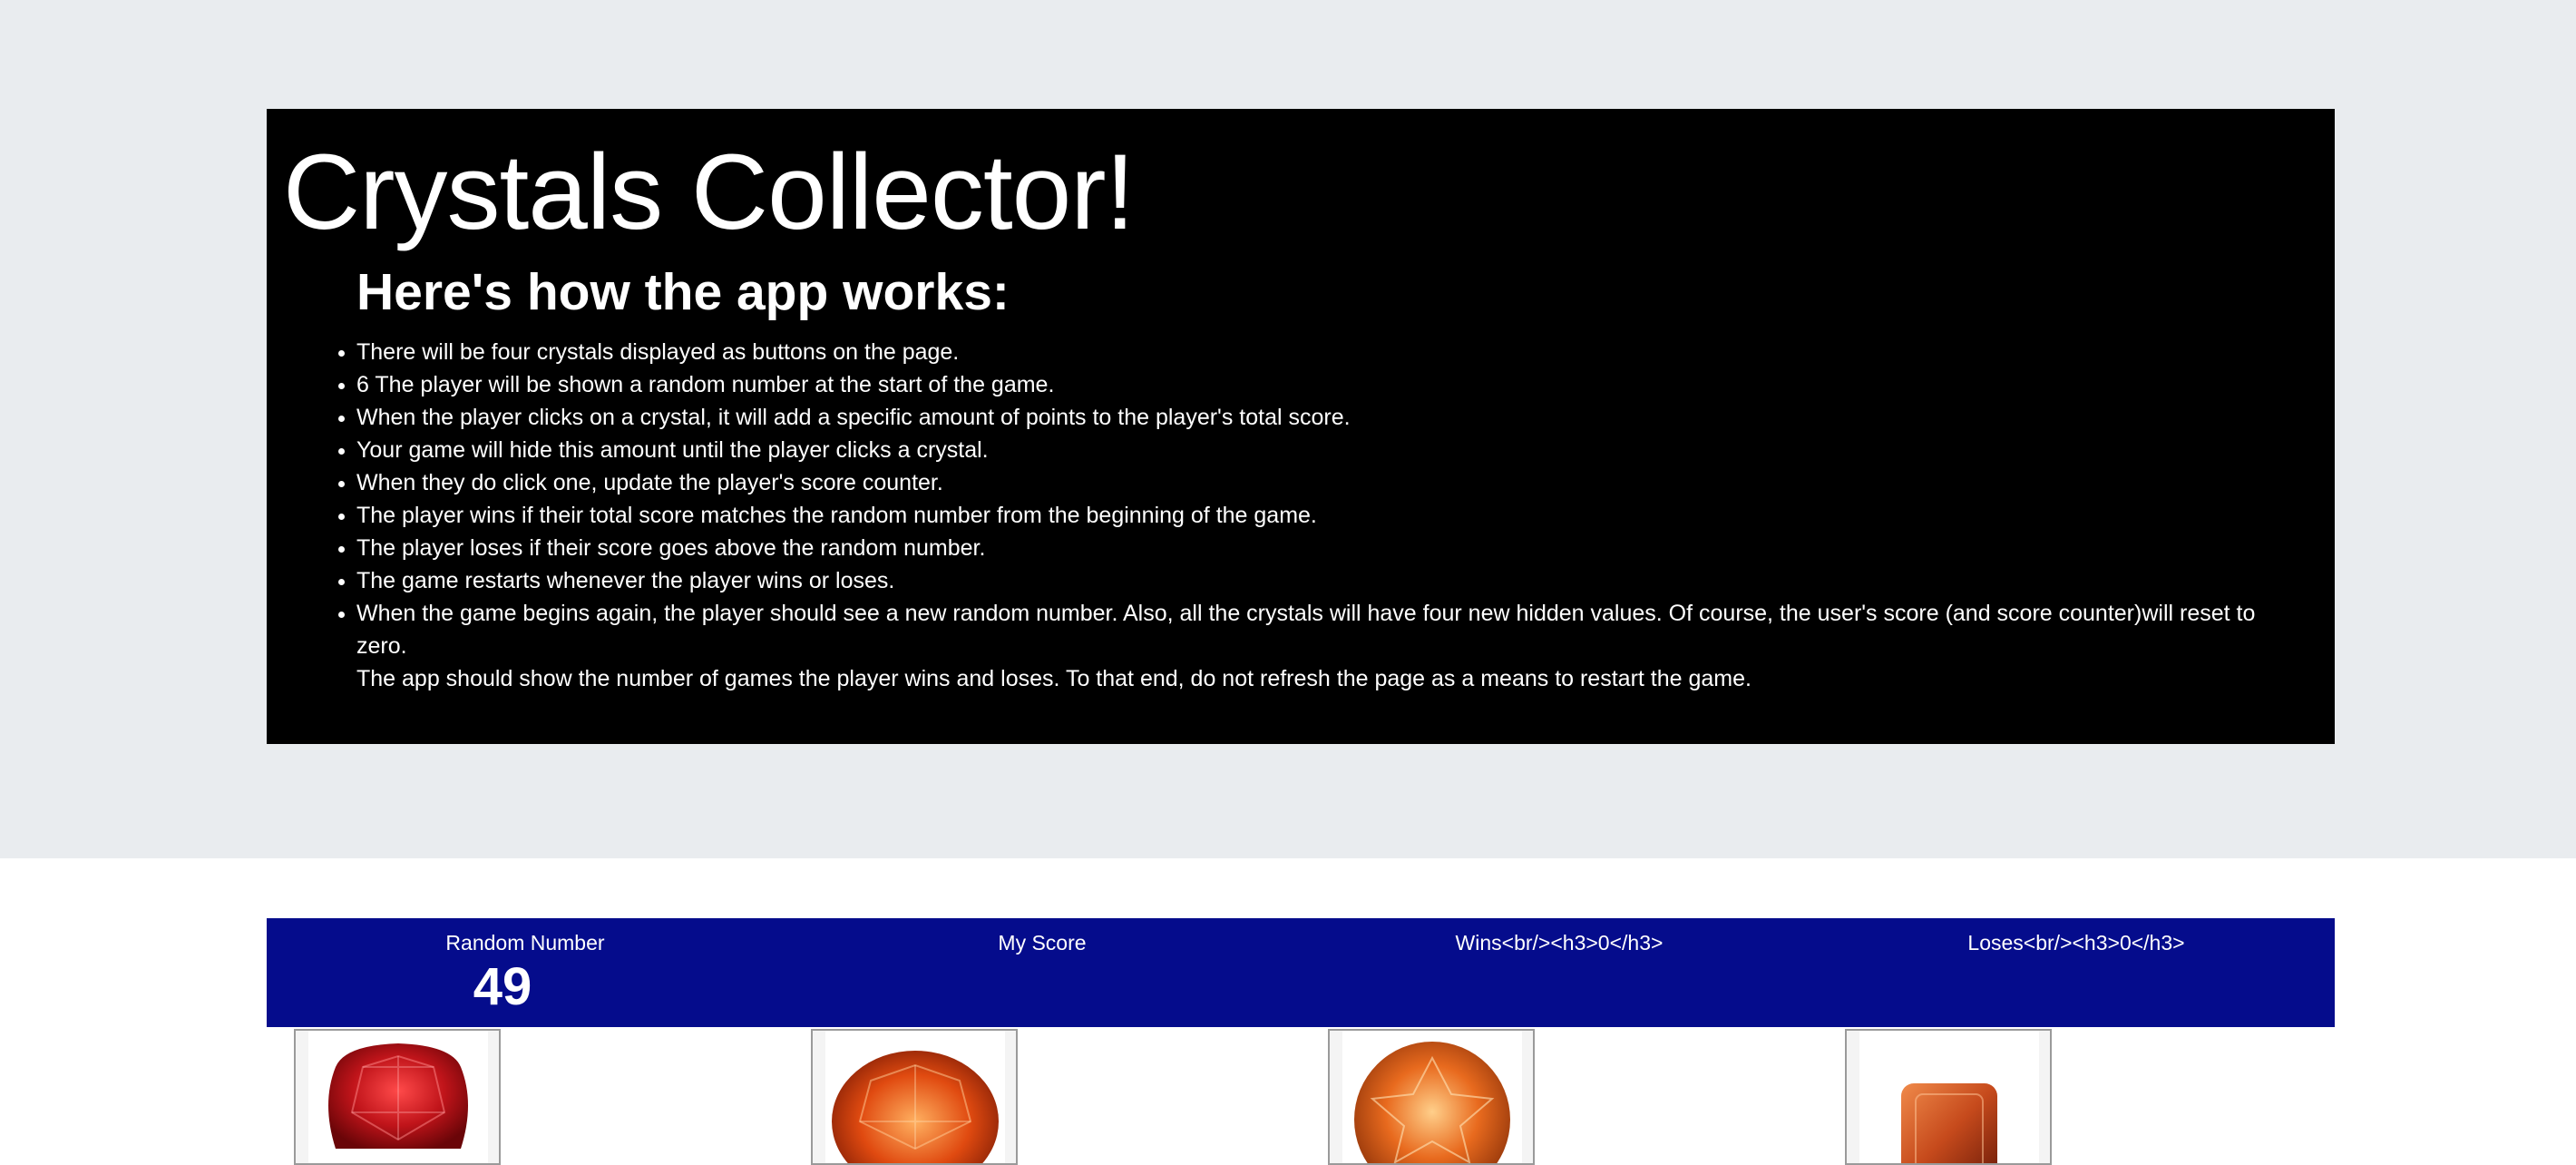  Describe the element at coordinates (1559, 972) in the screenshot. I see `wins-panel: Wins<br/><h3>0</h3>` at that location.